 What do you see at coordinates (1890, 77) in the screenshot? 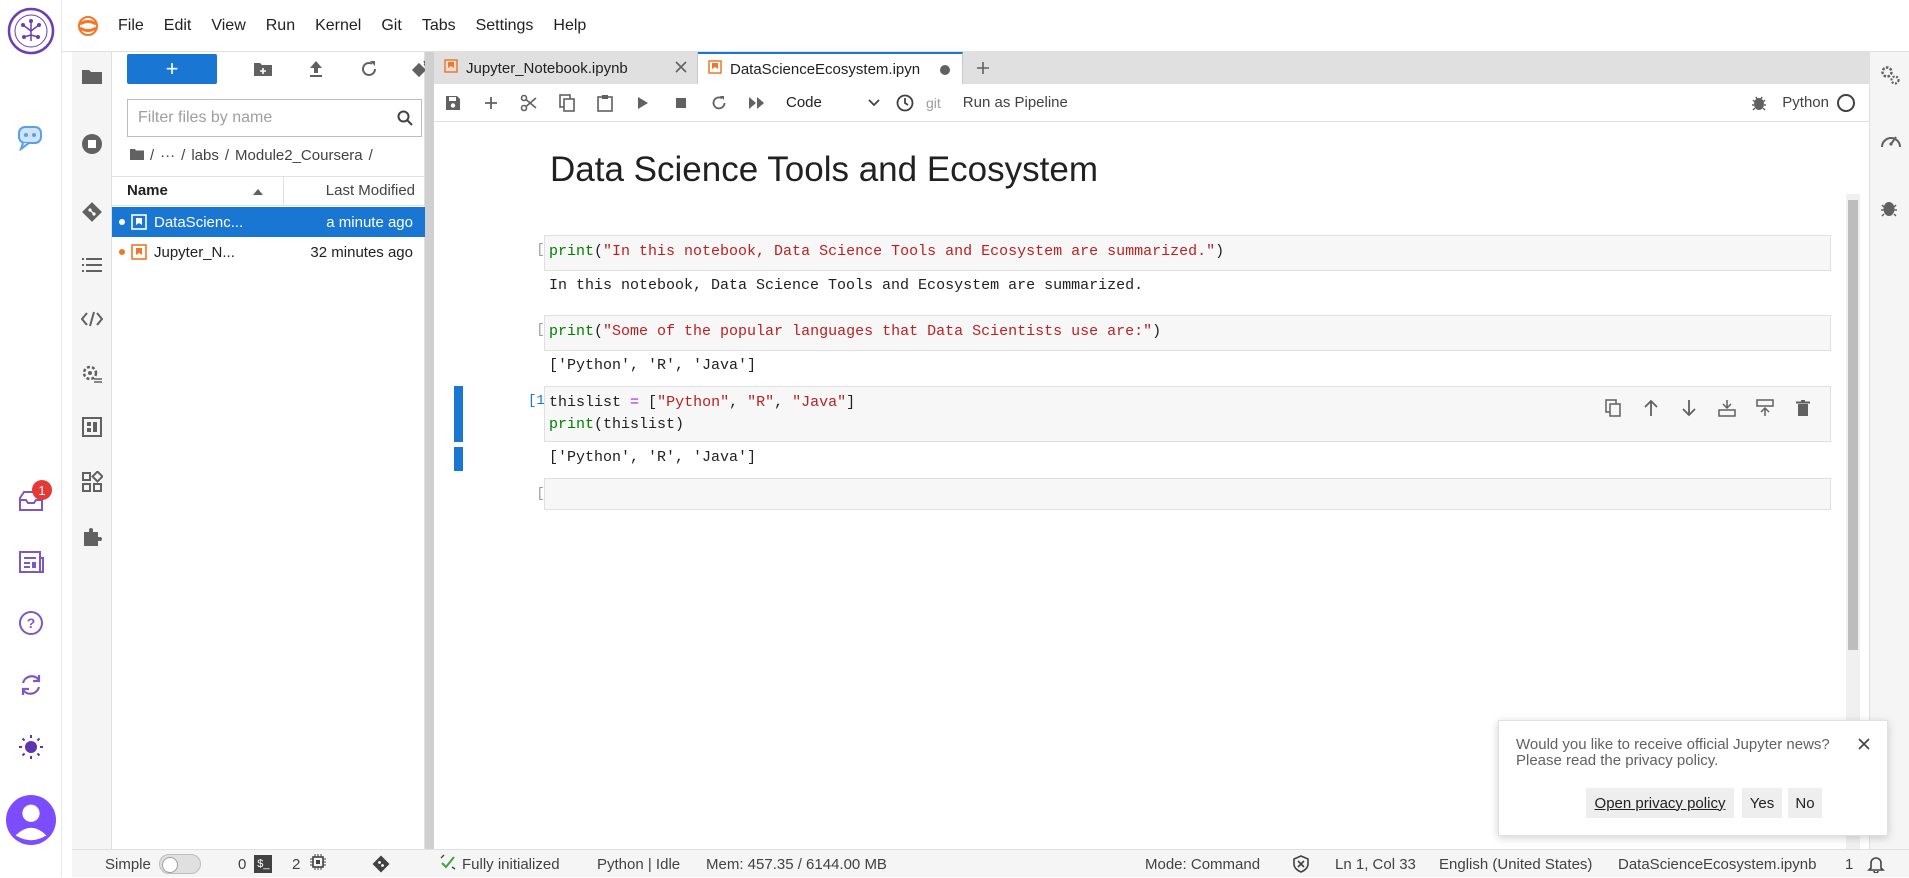
I see `property-settings-gears-icon` at bounding box center [1890, 77].